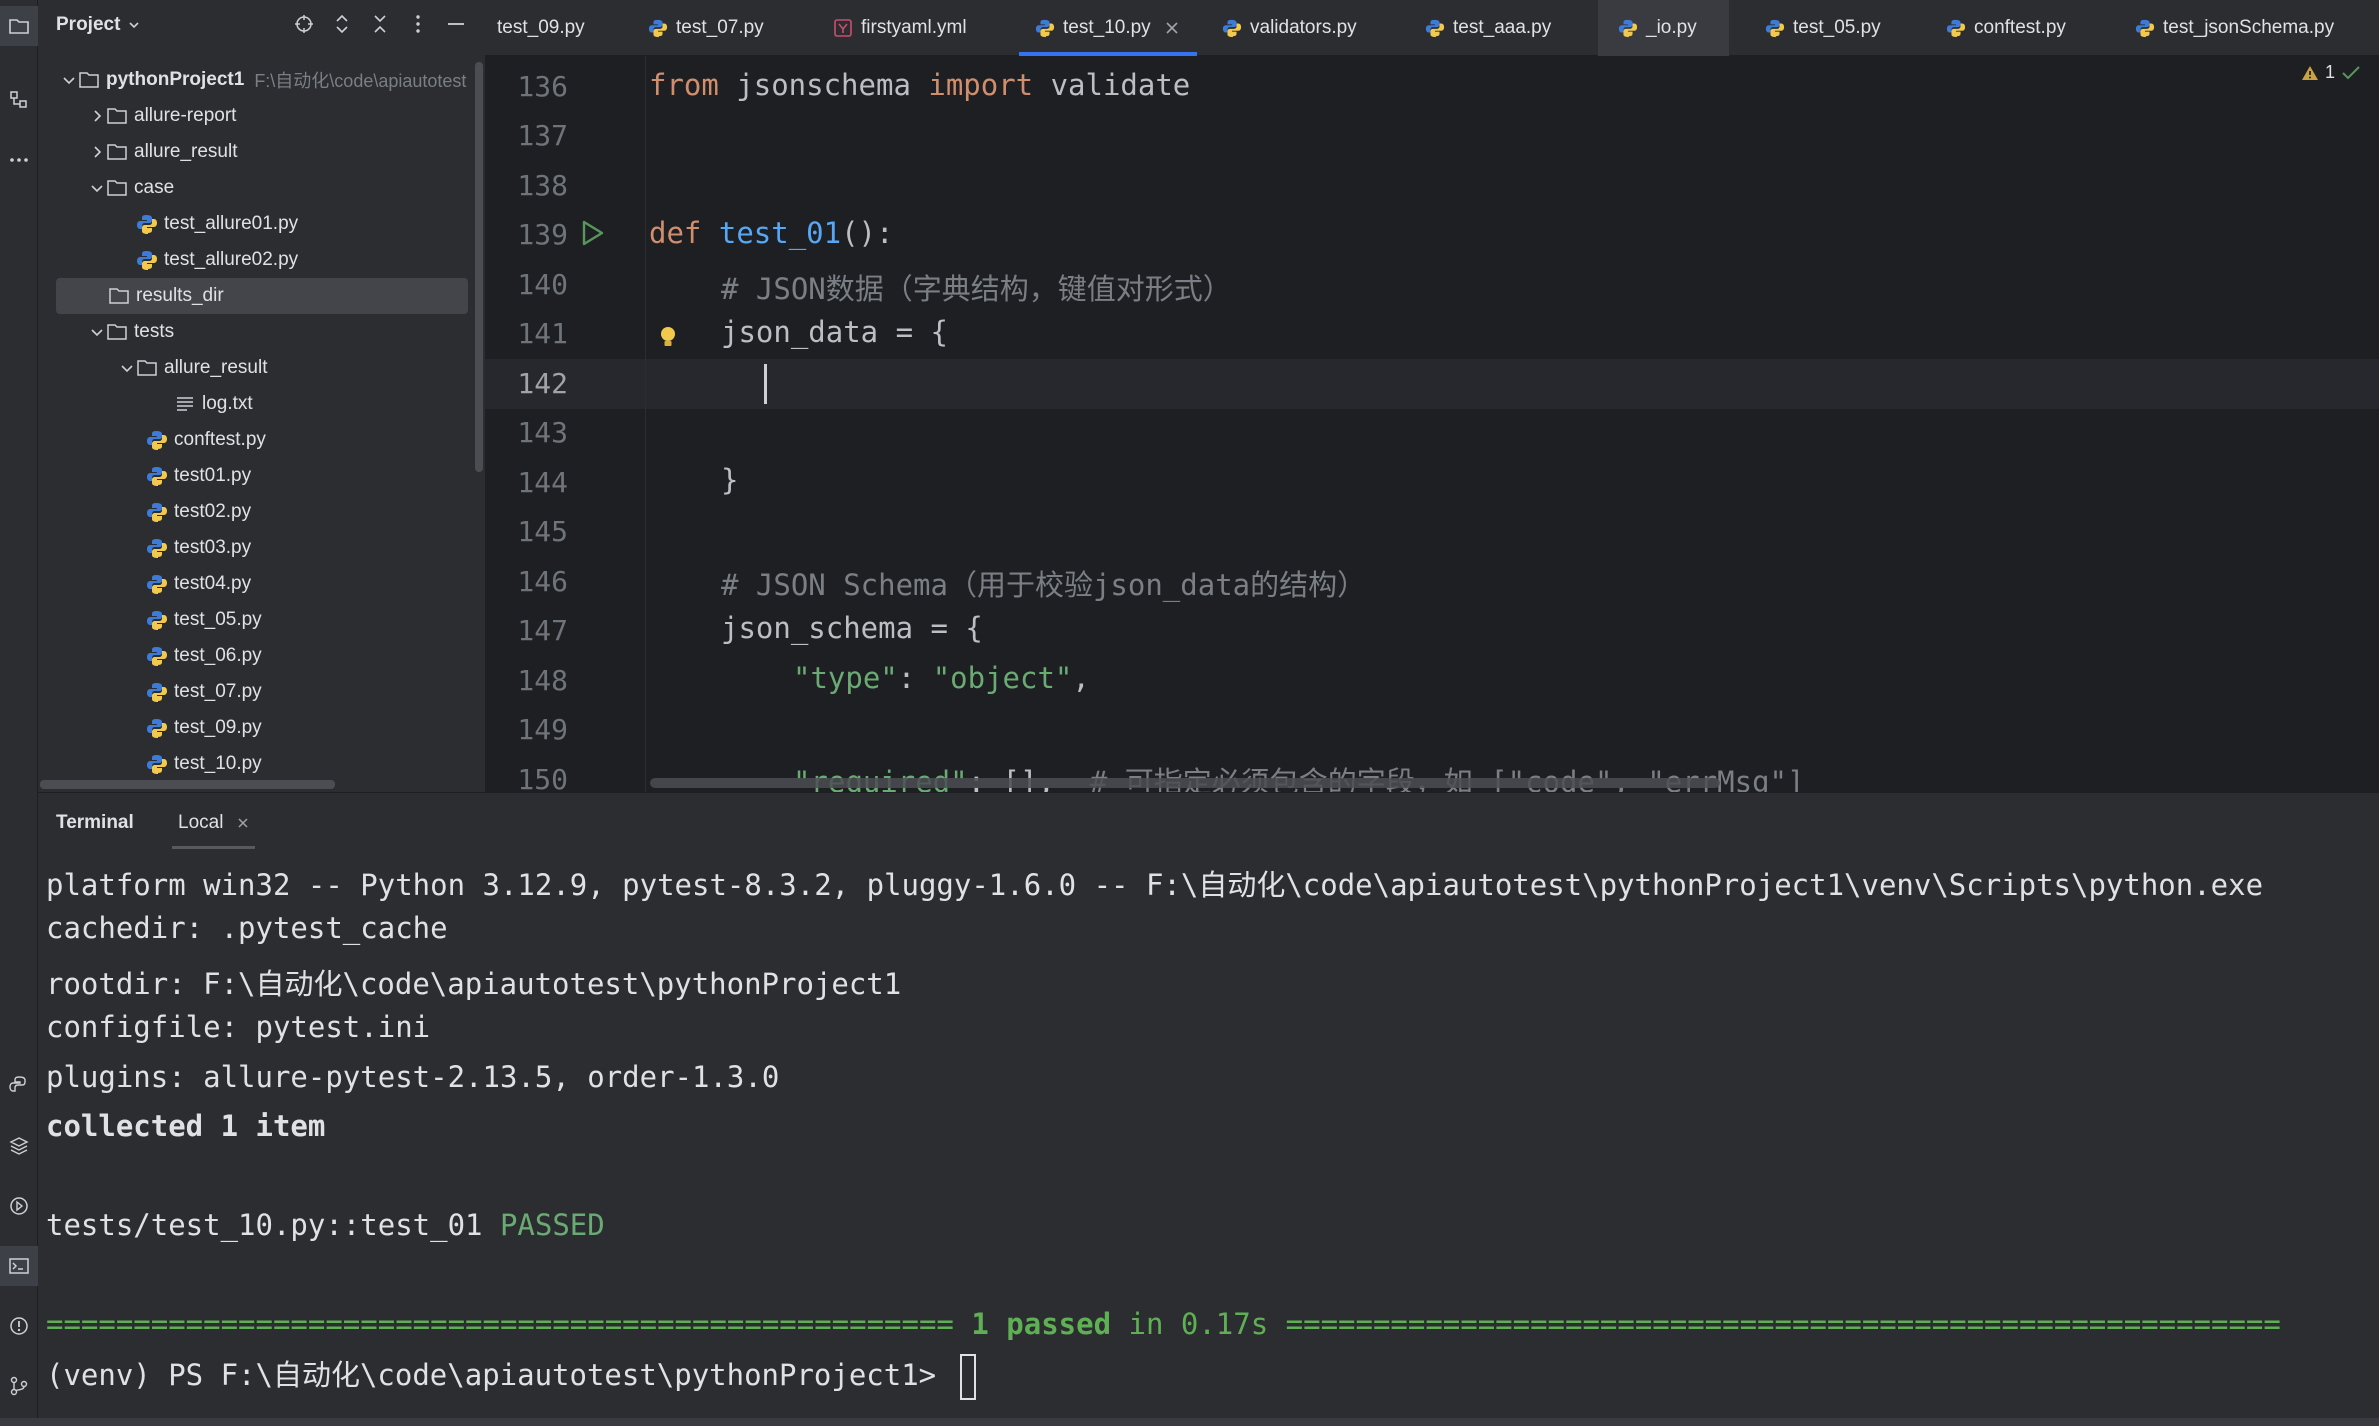 This screenshot has height=1426, width=2379. Describe the element at coordinates (253, 116) in the screenshot. I see `tree-item-folder: allure-report` at that location.